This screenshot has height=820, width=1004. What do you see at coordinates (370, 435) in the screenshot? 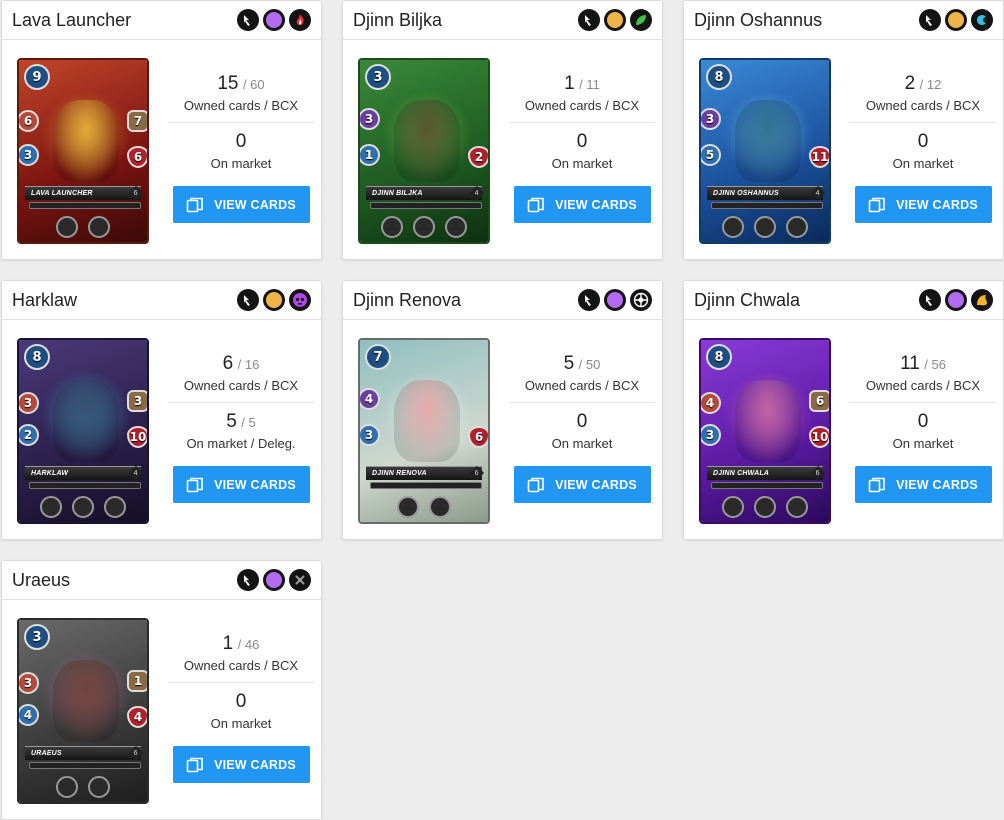
I see `speed-stat: 3` at bounding box center [370, 435].